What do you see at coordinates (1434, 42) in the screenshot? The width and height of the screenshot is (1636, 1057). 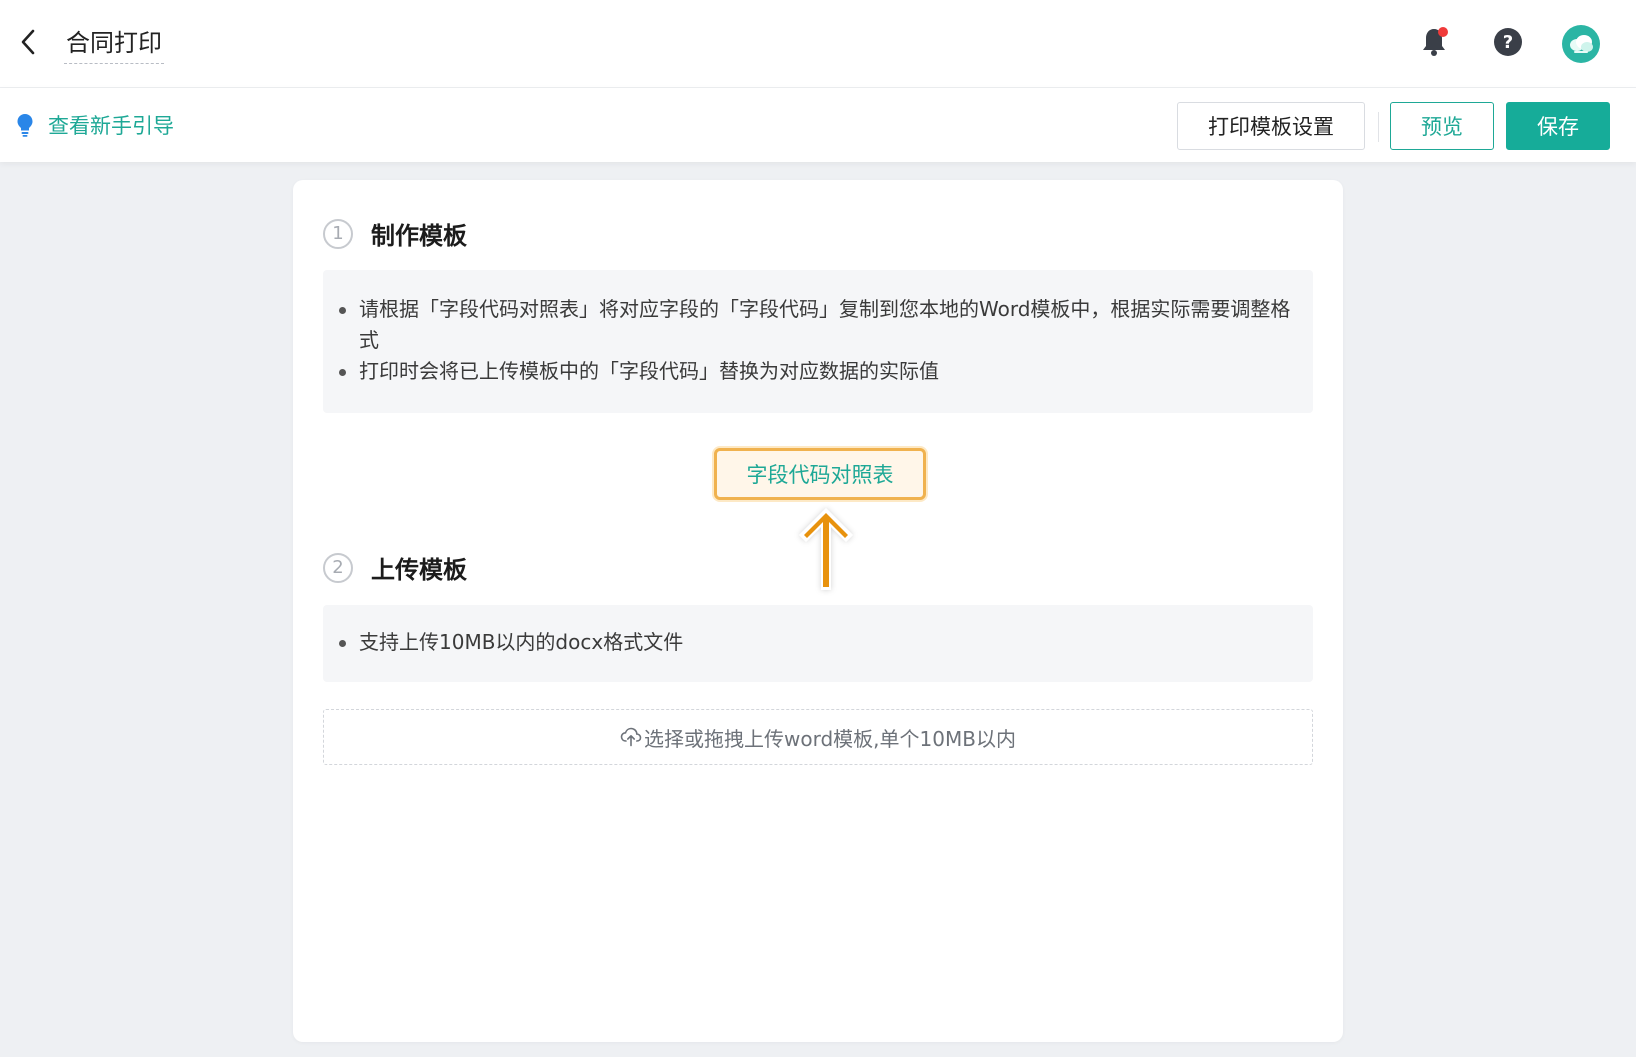 I see `notifications-button` at bounding box center [1434, 42].